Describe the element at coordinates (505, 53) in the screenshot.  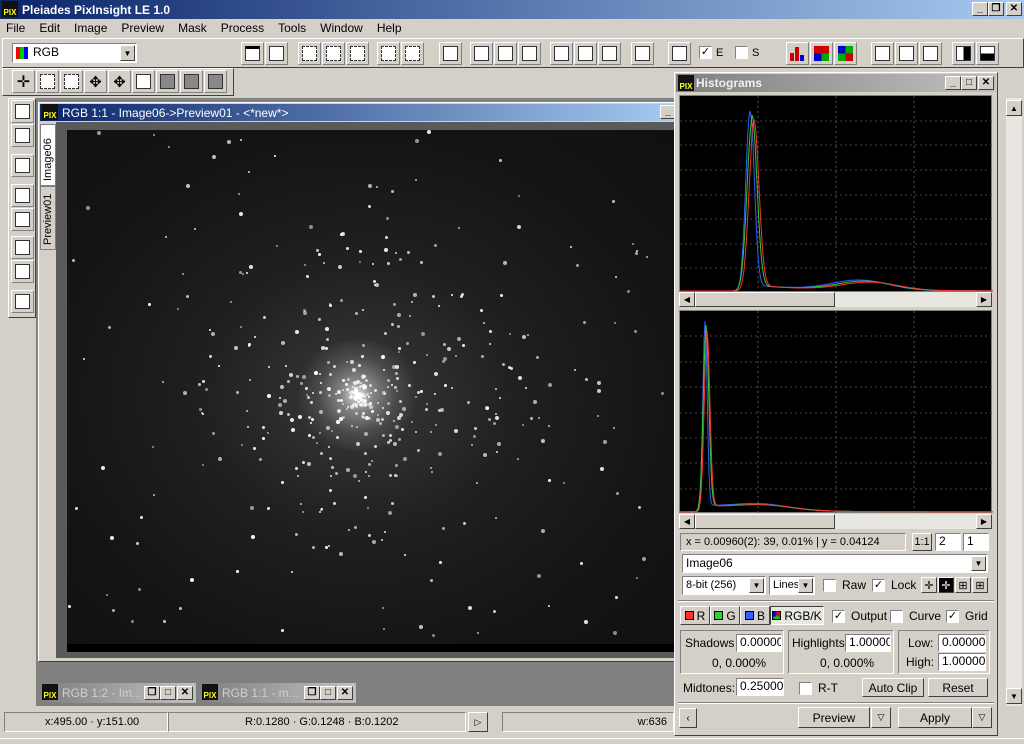
I see `edit-preview-icon` at that location.